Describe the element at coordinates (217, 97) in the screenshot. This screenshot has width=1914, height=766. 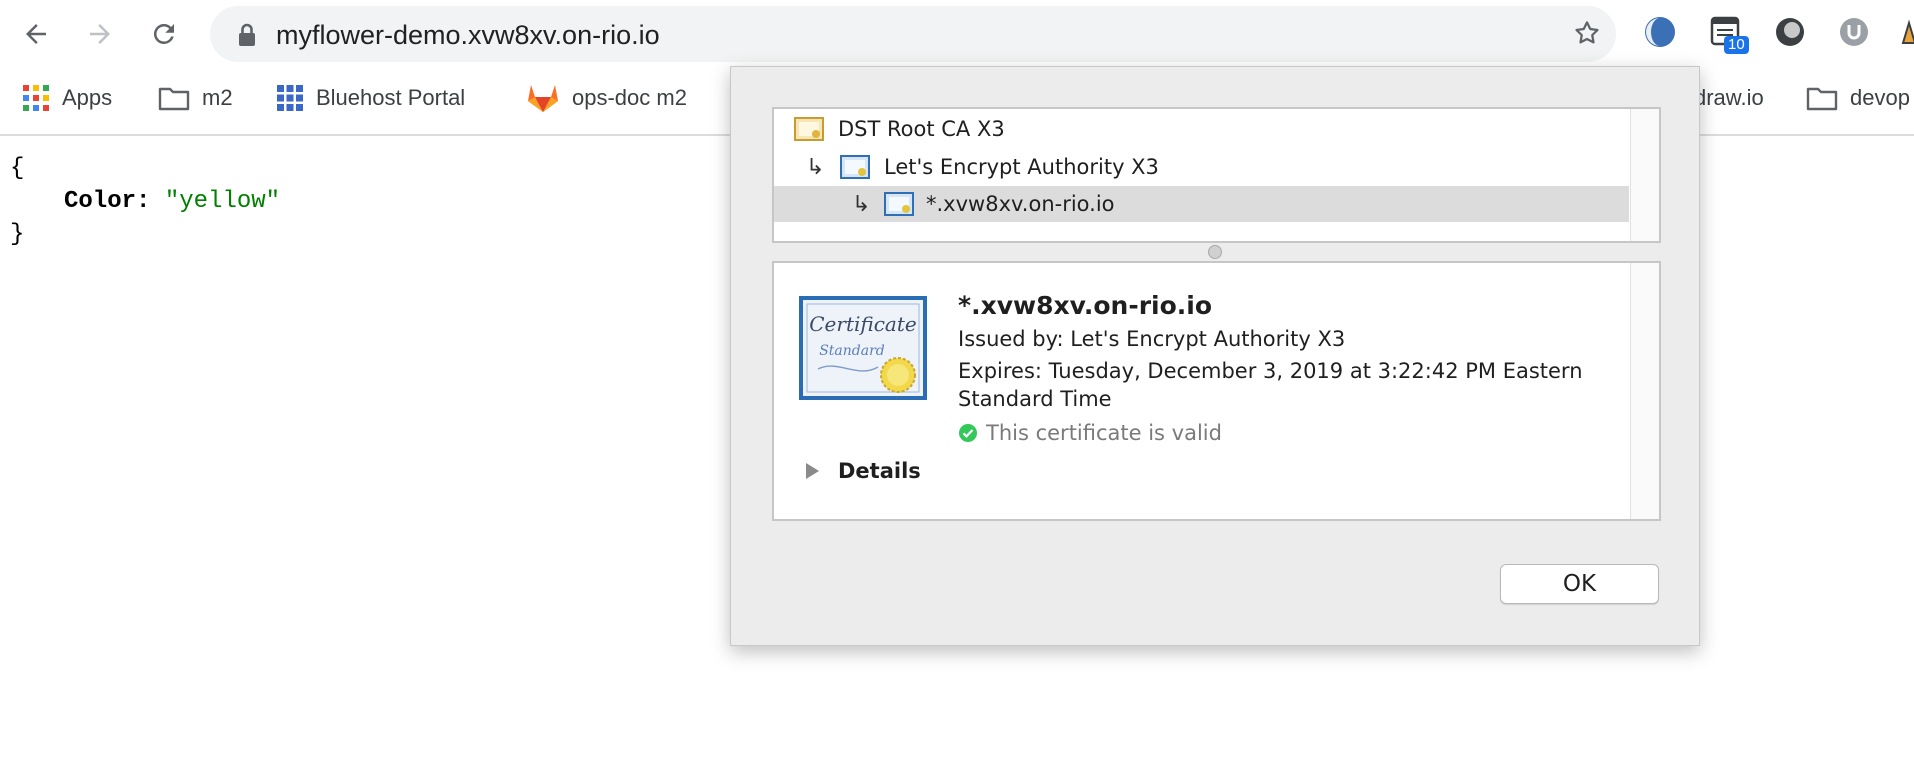
I see `bookmark-label: m2` at that location.